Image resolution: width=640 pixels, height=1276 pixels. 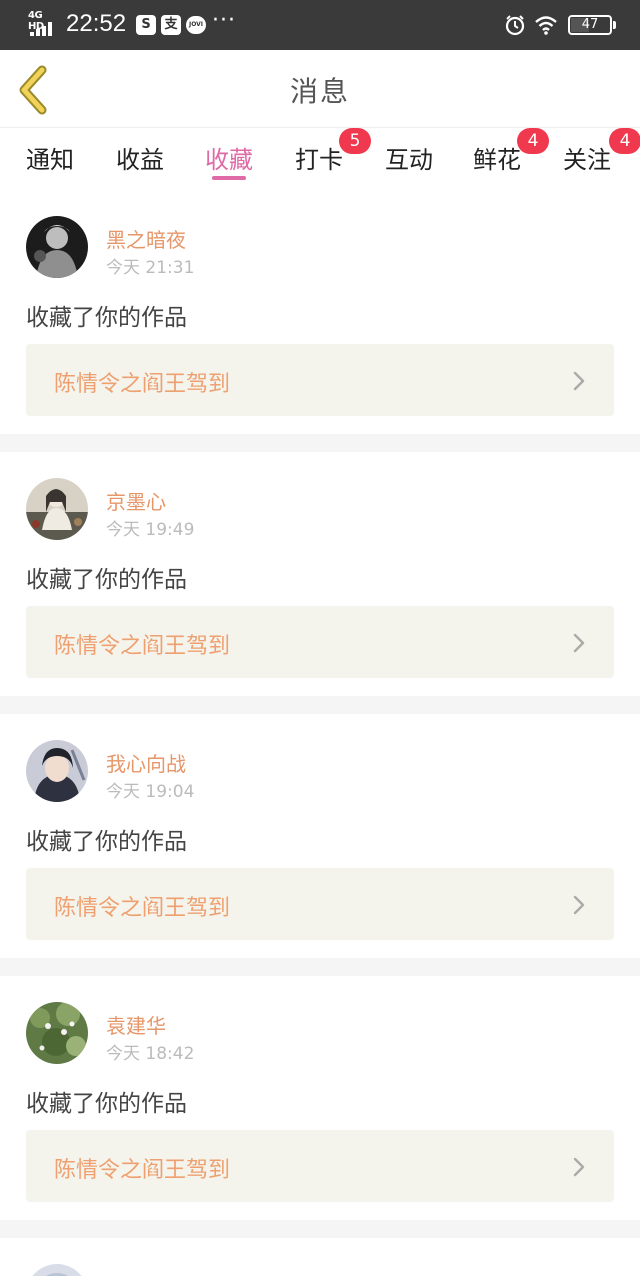 I want to click on alarm-icon, so click(x=515, y=25).